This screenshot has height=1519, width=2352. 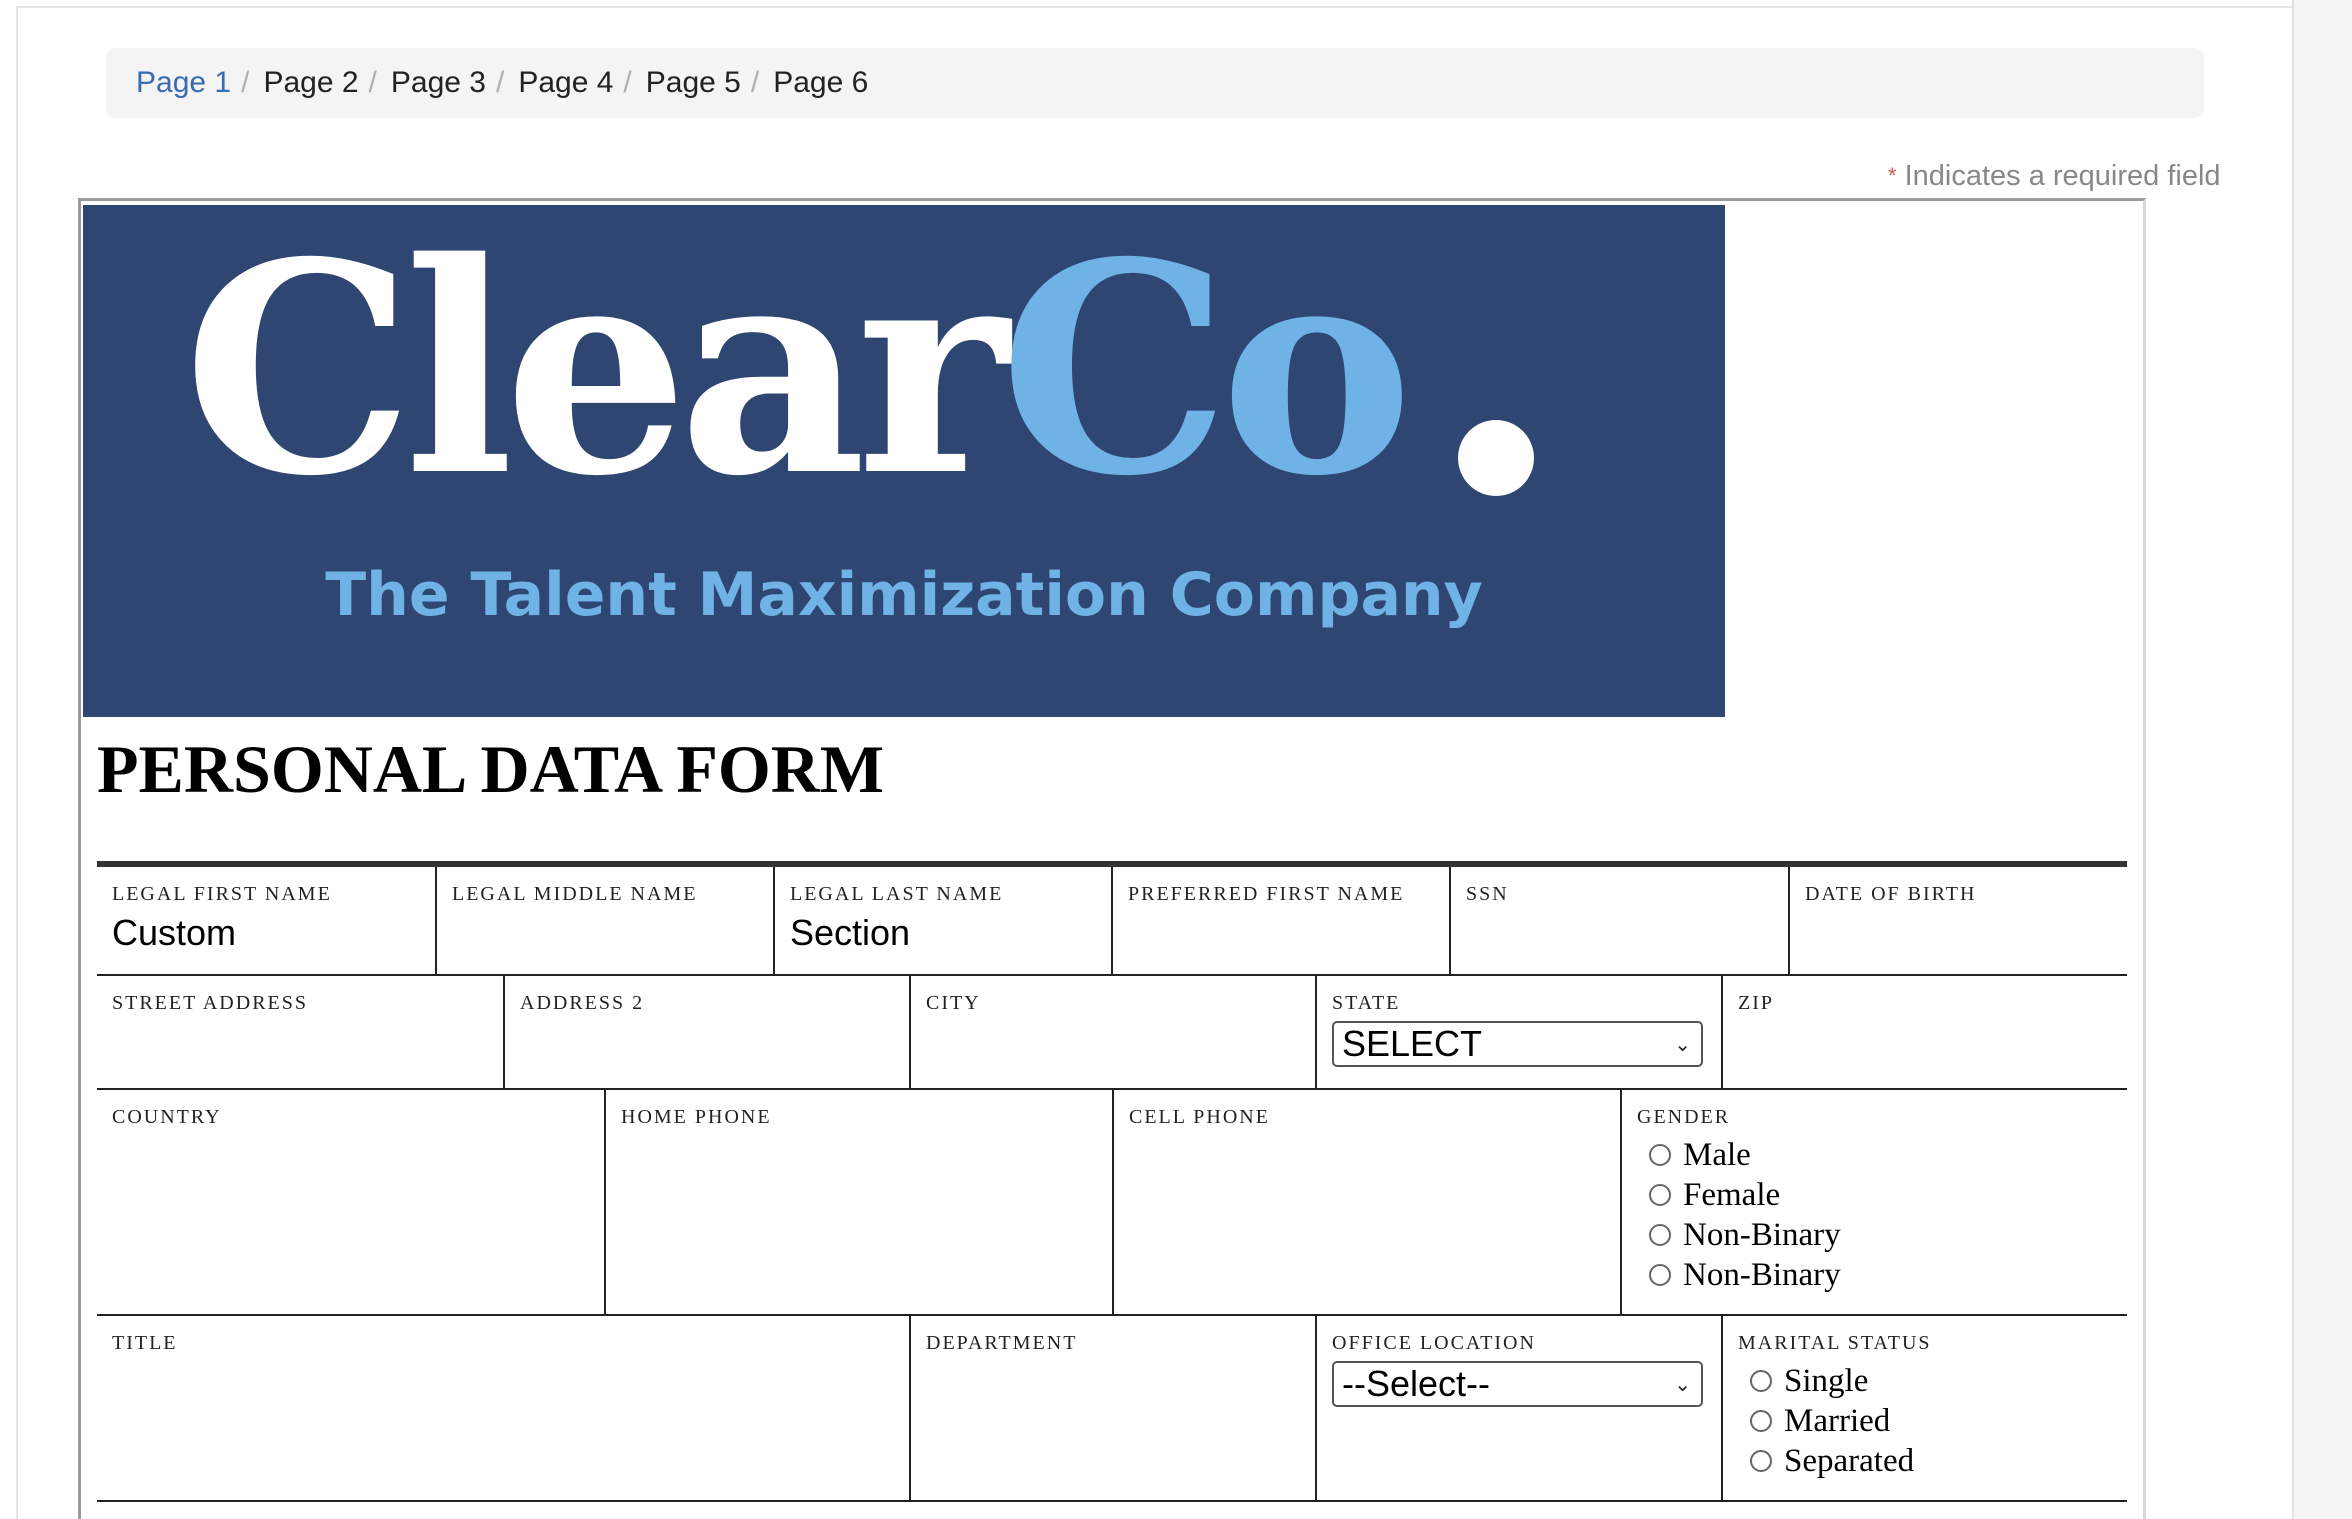 What do you see at coordinates (2322, 759) in the screenshot?
I see `right-gutter` at bounding box center [2322, 759].